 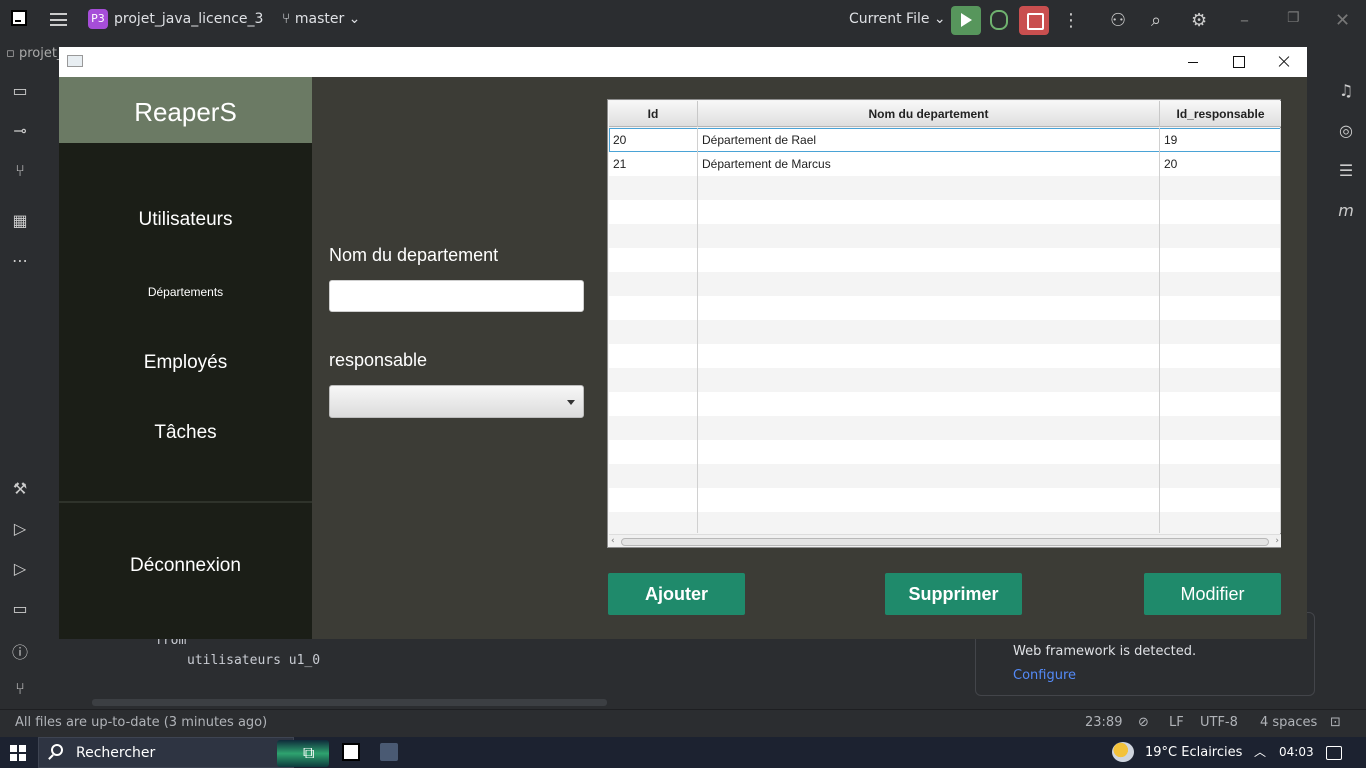 What do you see at coordinates (389, 752) in the screenshot?
I see `java-app-taskbar-icon` at bounding box center [389, 752].